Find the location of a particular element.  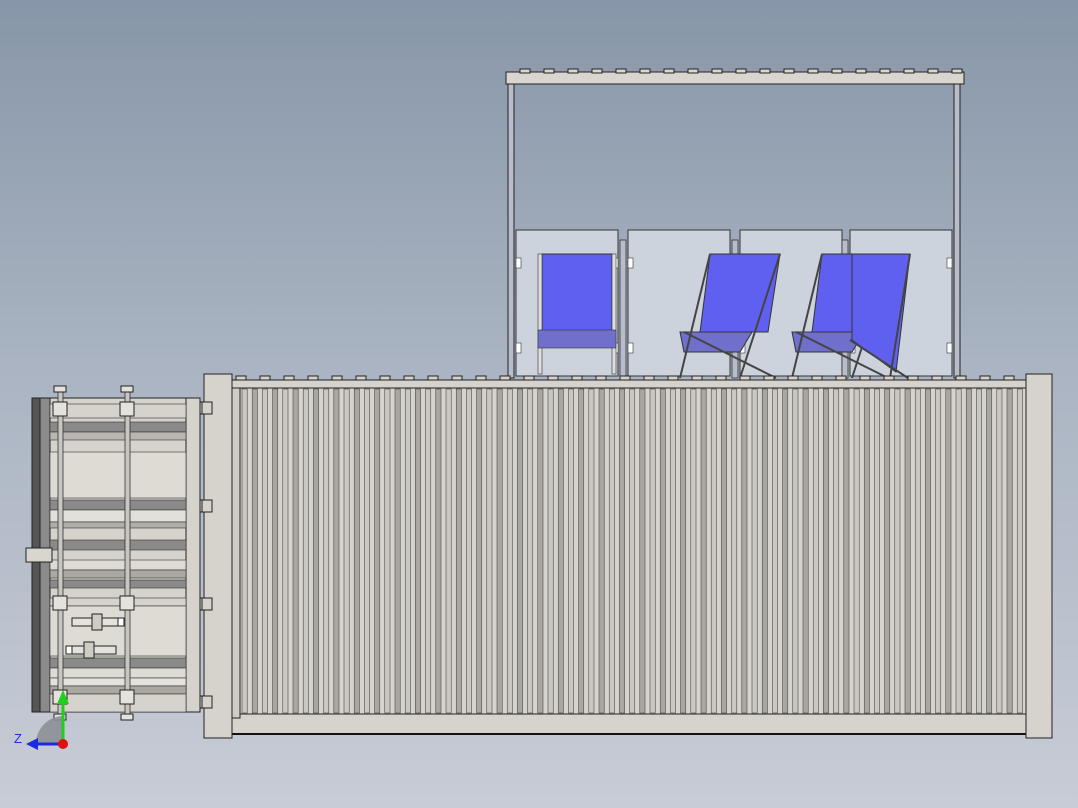

pergola-top-beam is located at coordinates (735, 78).